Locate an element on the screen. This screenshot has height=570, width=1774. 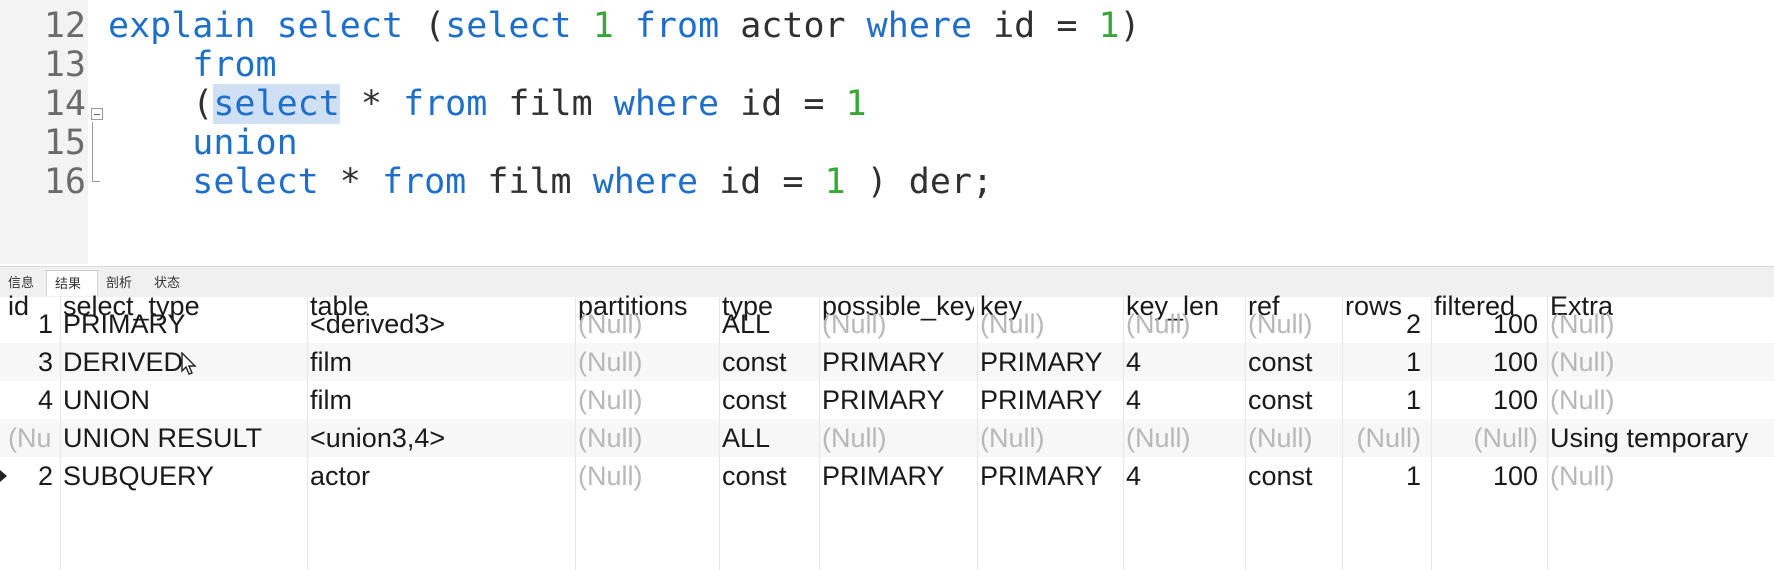
sql-keyword: from is located at coordinates (677, 26).